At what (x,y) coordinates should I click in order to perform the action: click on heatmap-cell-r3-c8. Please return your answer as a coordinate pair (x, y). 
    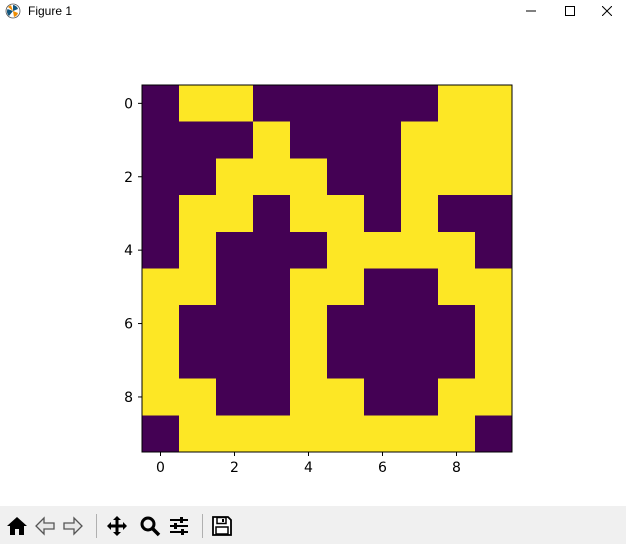
    Looking at the image, I should click on (457, 214).